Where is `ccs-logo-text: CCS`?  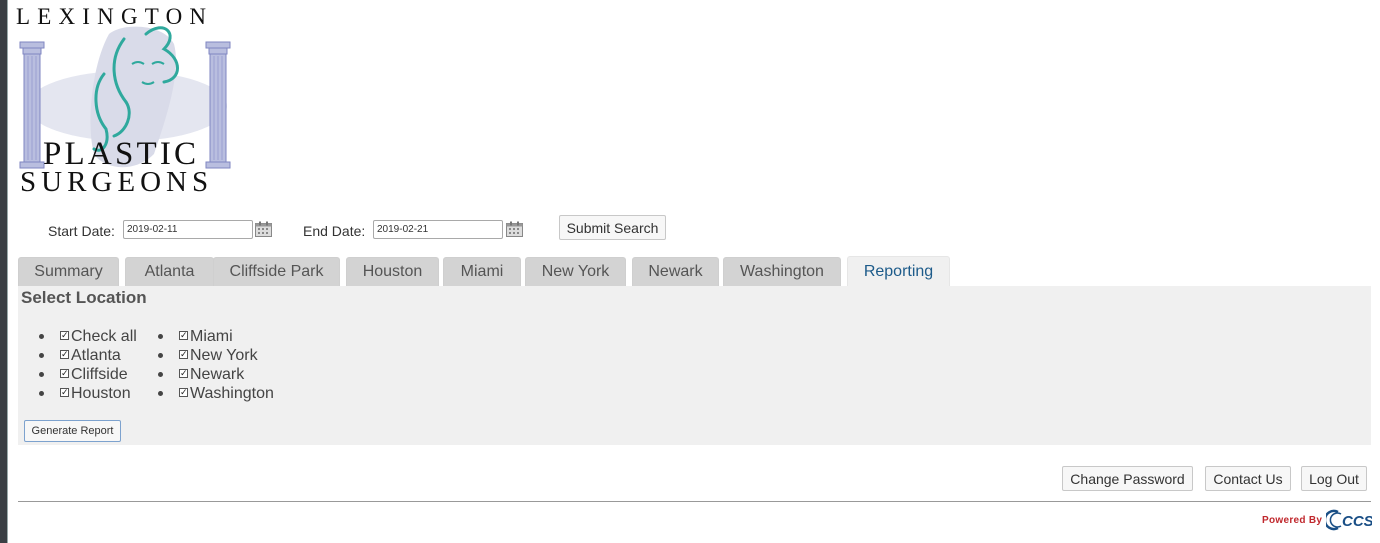 ccs-logo-text: CCS is located at coordinates (1357, 521).